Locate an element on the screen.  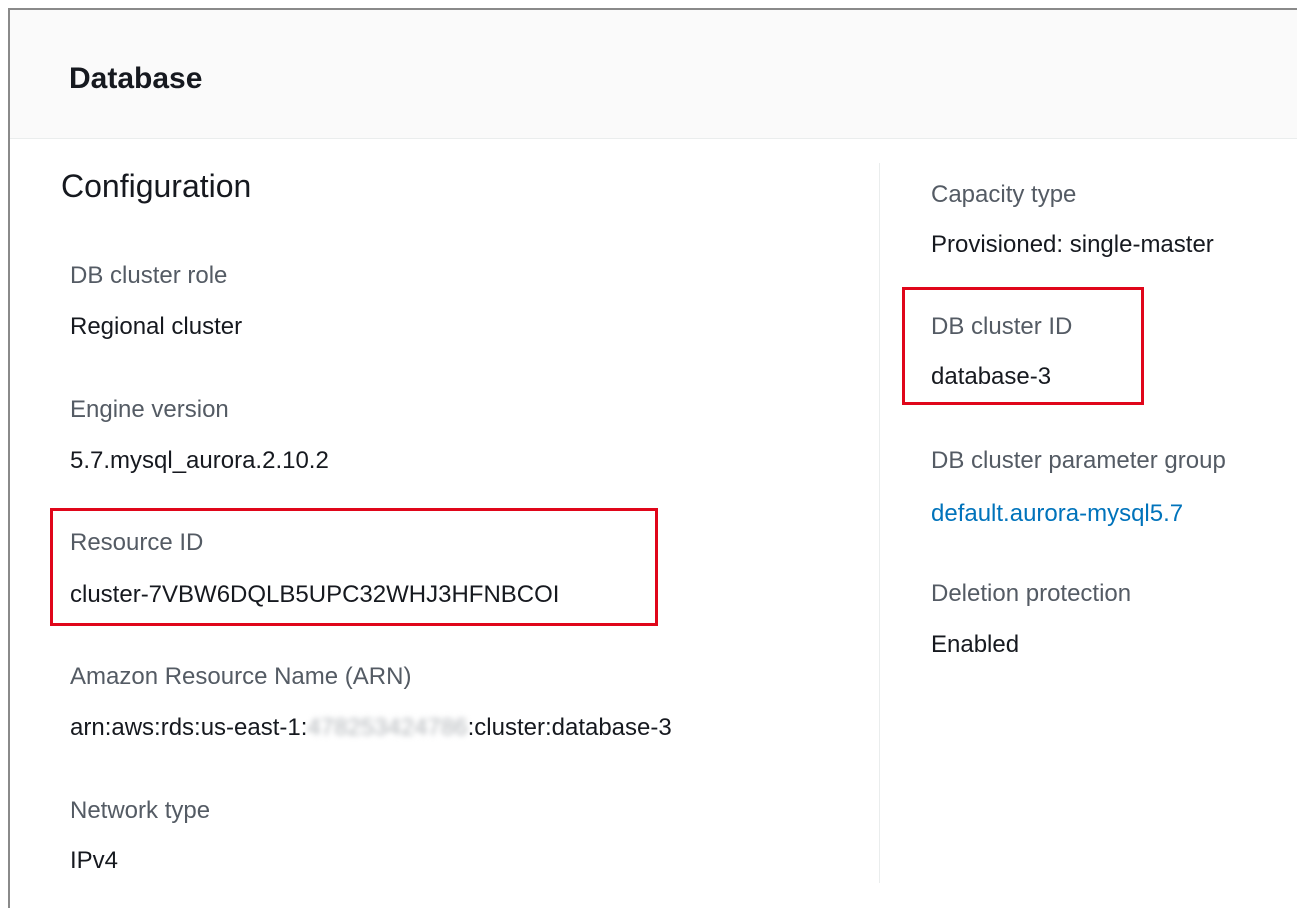
cluster-id-value: database-3 is located at coordinates (991, 376).